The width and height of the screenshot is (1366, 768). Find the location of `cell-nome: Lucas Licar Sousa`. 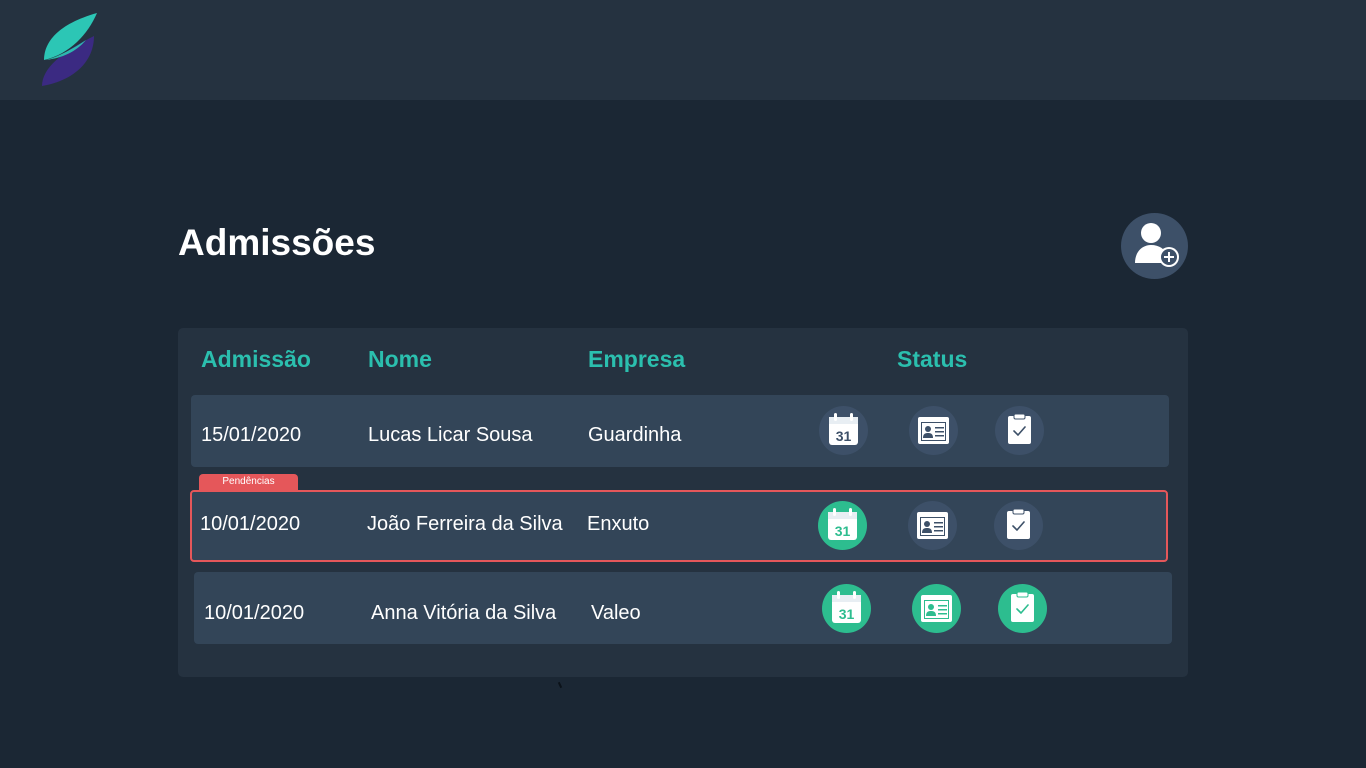

cell-nome: Lucas Licar Sousa is located at coordinates (450, 435).